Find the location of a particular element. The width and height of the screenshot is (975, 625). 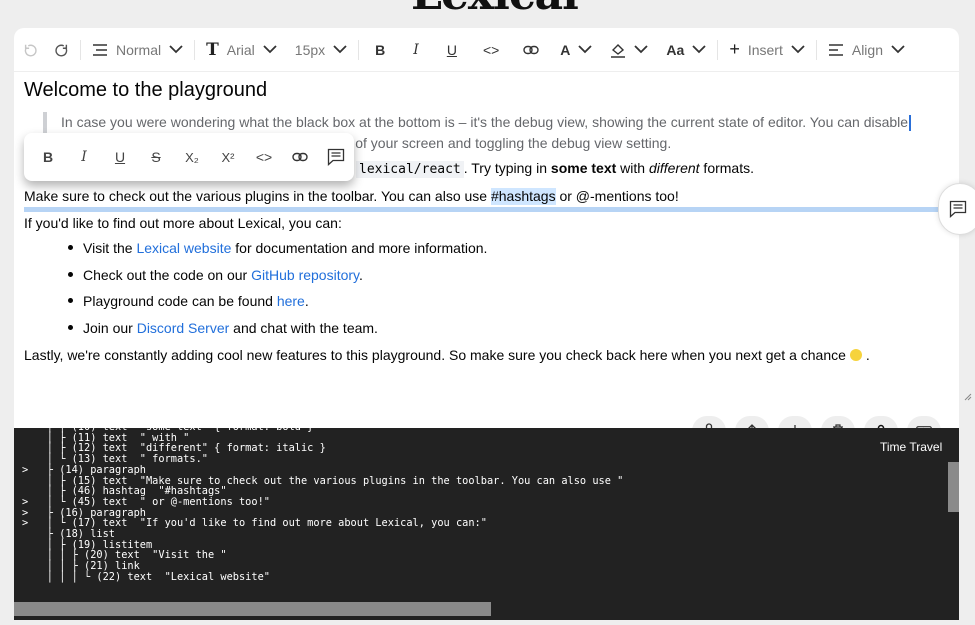

float-italic-button: I is located at coordinates (84, 157).